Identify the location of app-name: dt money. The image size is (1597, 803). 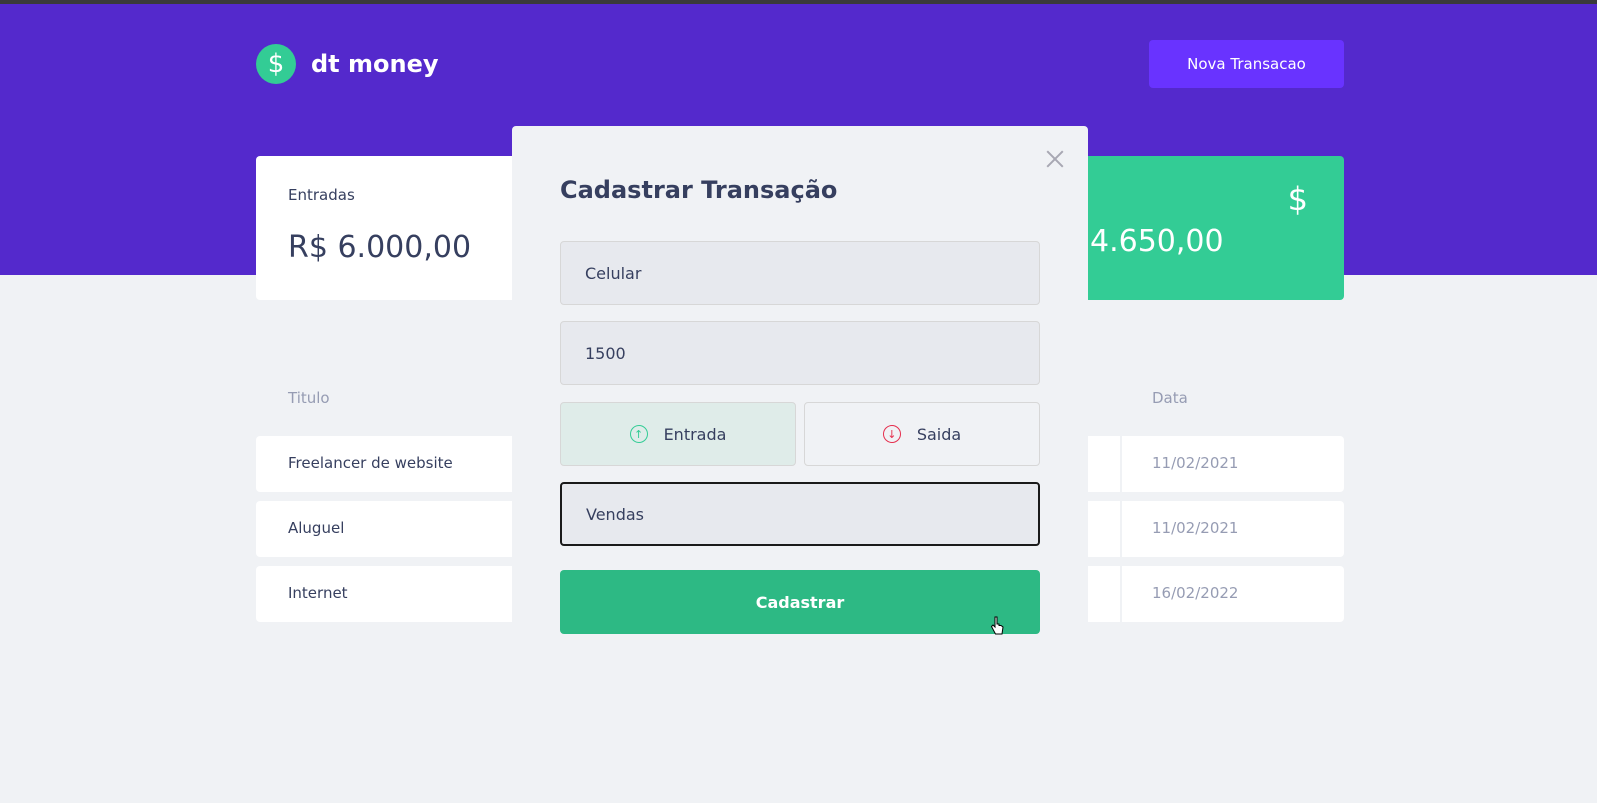
(375, 64).